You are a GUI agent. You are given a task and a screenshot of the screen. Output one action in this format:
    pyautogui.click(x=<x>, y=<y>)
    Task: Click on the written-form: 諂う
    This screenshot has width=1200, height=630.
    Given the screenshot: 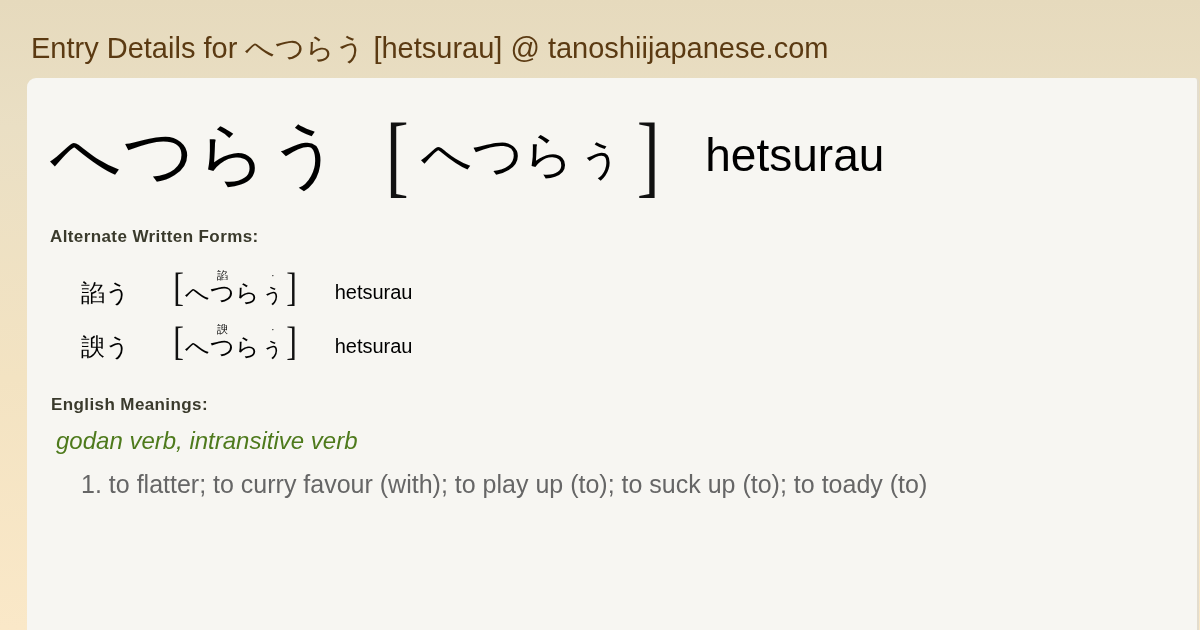 What is the action you would take?
    pyautogui.click(x=106, y=293)
    